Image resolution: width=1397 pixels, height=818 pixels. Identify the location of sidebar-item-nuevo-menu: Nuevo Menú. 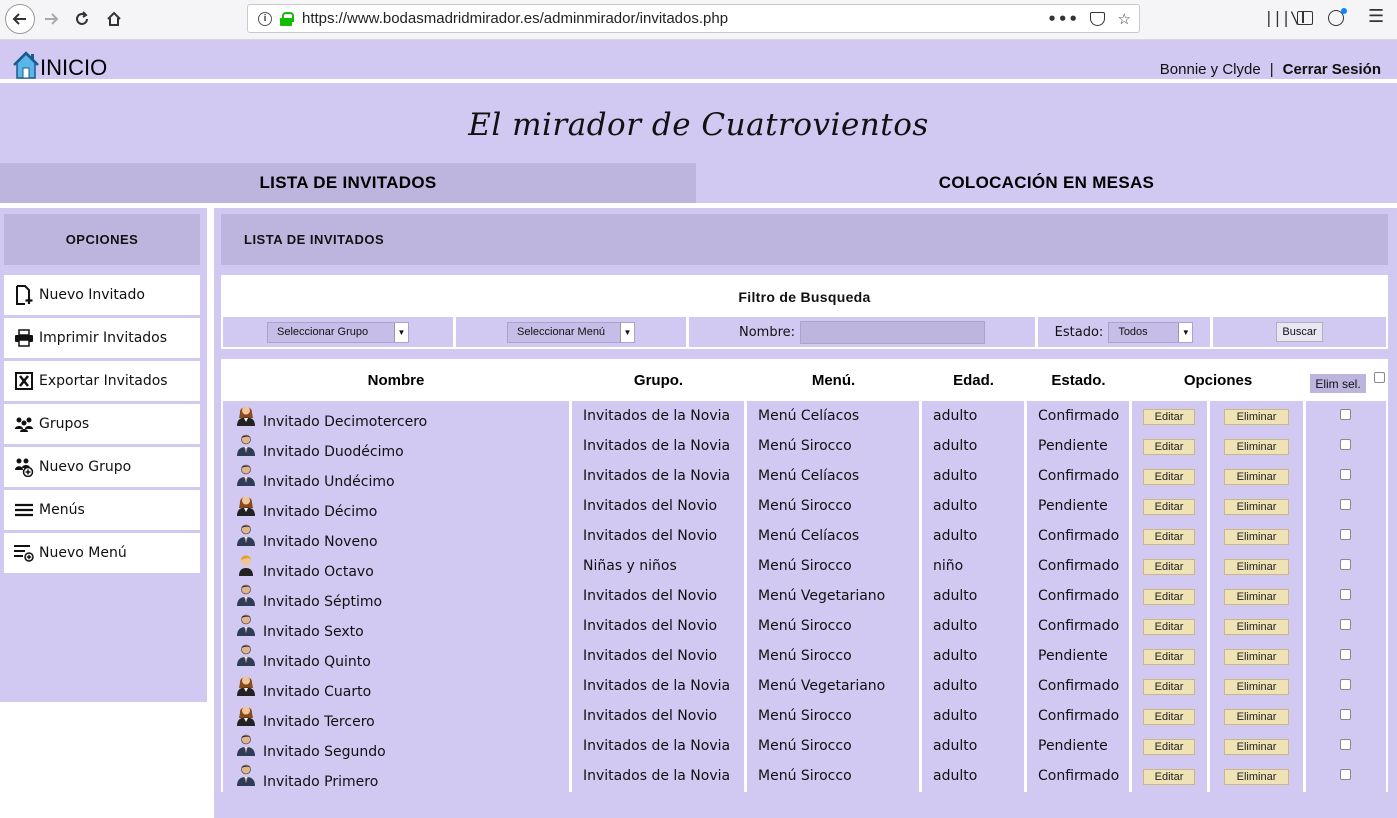
(102, 553).